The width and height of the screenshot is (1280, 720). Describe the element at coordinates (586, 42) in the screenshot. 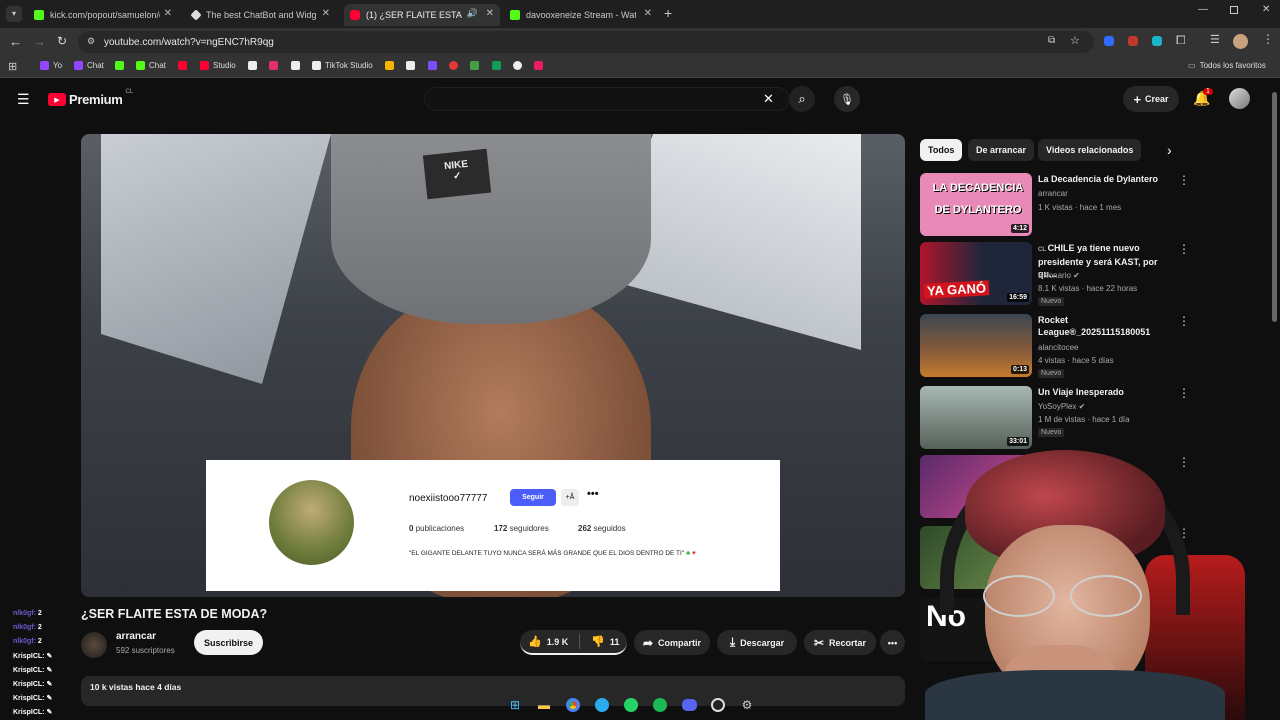

I see `url-bar: ⚙ youtube.com/watch?v=ngENC7hR9qg ⧉ ☆` at that location.